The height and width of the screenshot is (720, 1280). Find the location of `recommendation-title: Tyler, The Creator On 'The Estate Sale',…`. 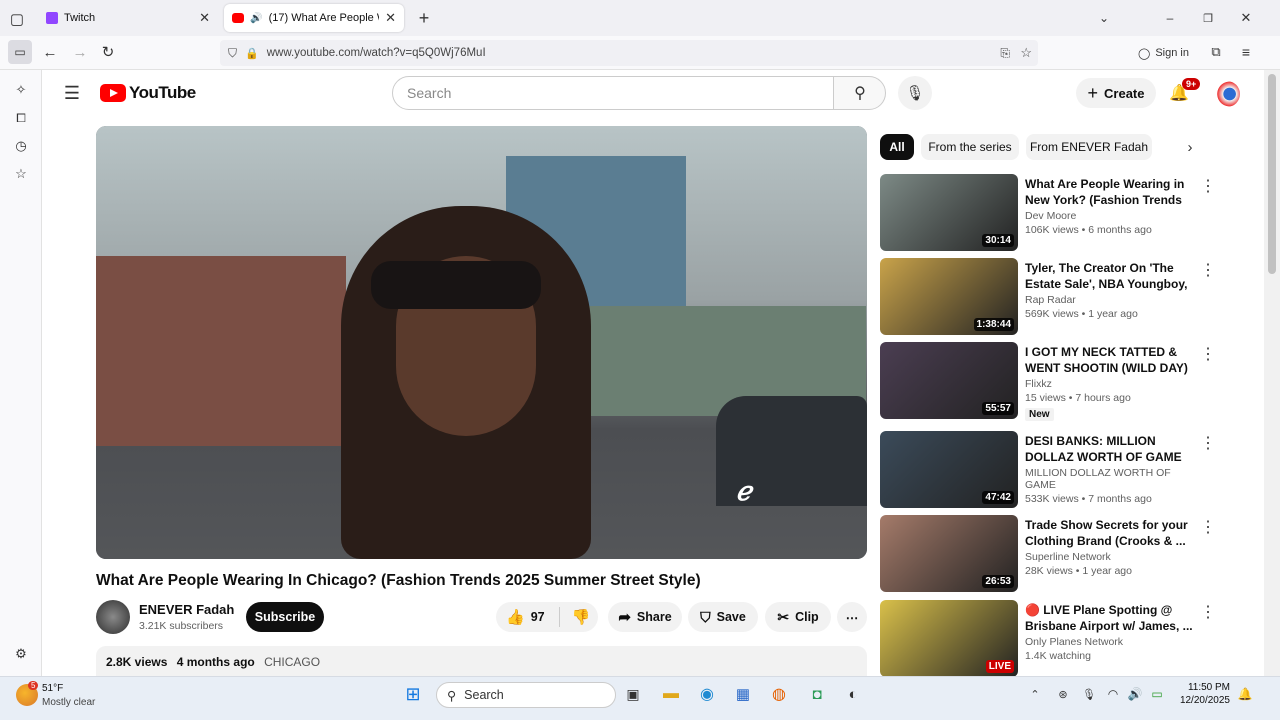

recommendation-title: Tyler, The Creator On 'The Estate Sale',… is located at coordinates (1110, 276).